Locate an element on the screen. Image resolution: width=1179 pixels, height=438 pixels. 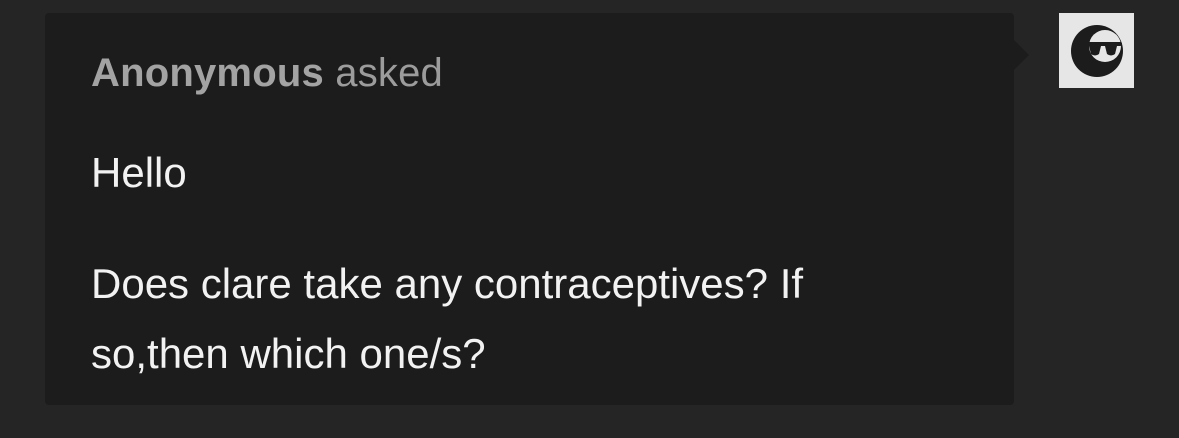
asker-name: Anonymous is located at coordinates (207, 73).